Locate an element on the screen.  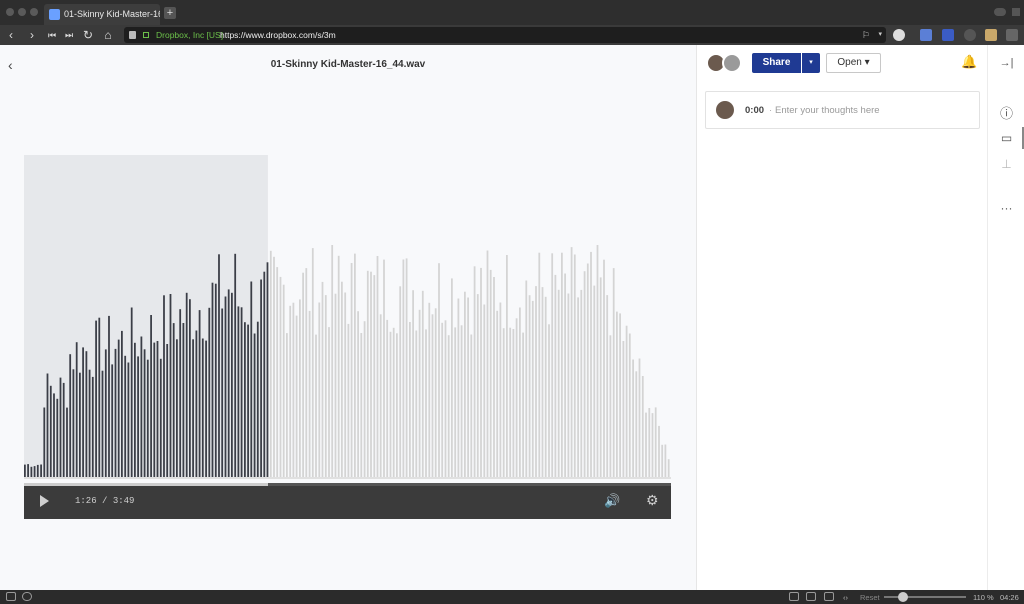
comment-input: 0:00 · Enter your thoughts here is located at coordinates (842, 110).